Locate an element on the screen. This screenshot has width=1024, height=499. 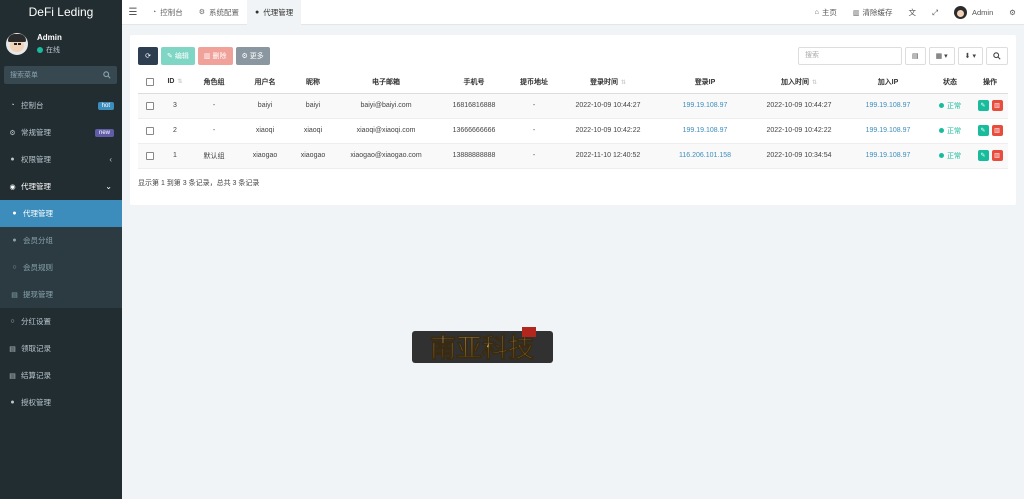
sidebar-search-input: 搜索菜单 is located at coordinates (60, 75).